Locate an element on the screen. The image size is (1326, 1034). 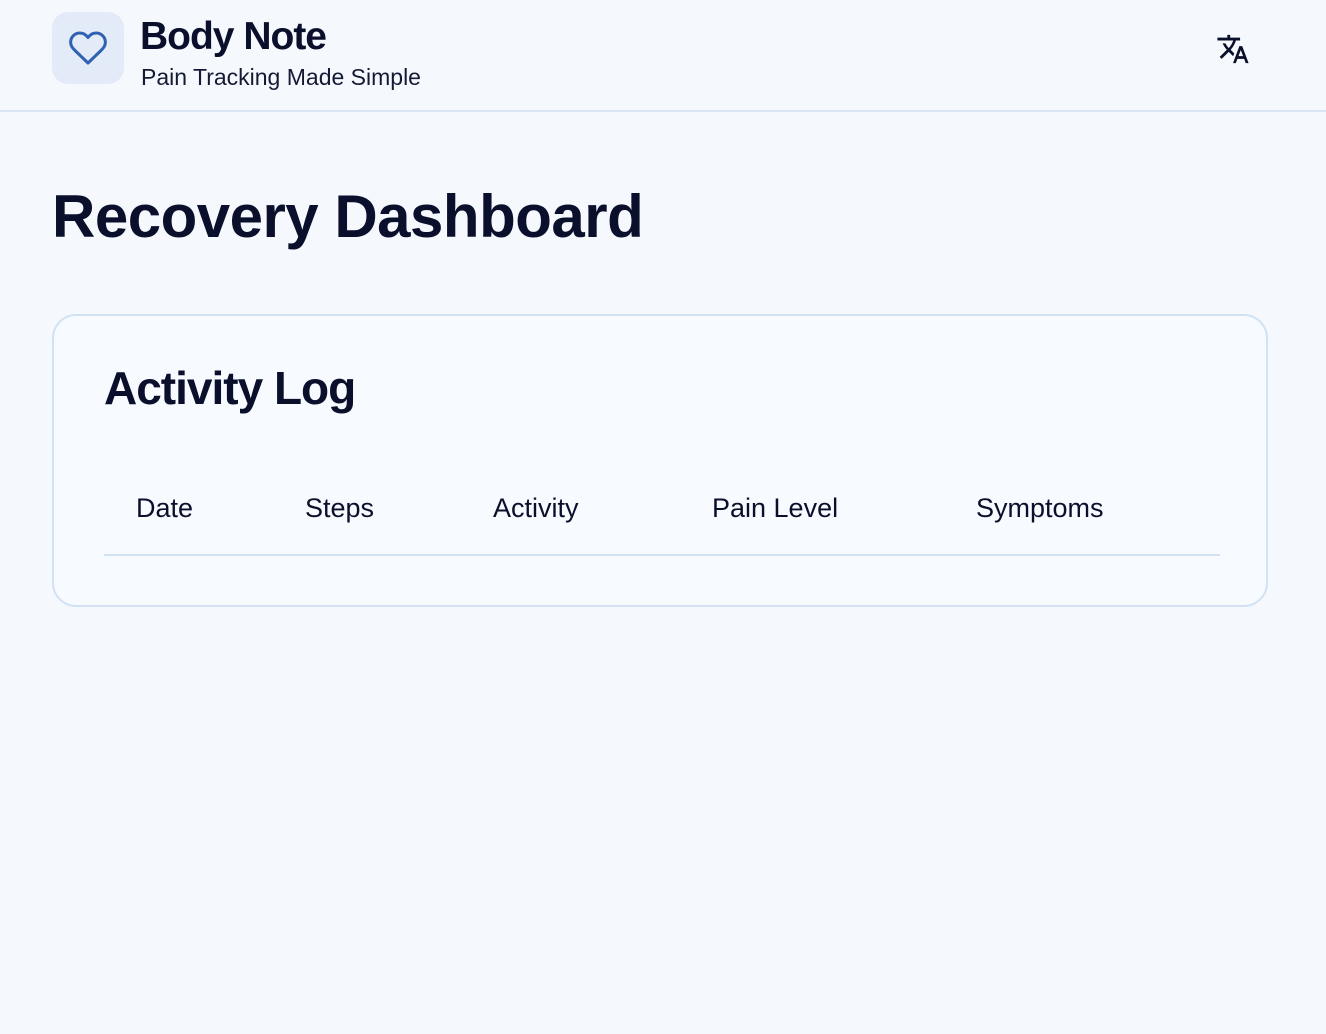
app-header: Body Note Pain Tracking Made Simple is located at coordinates (663, 56).